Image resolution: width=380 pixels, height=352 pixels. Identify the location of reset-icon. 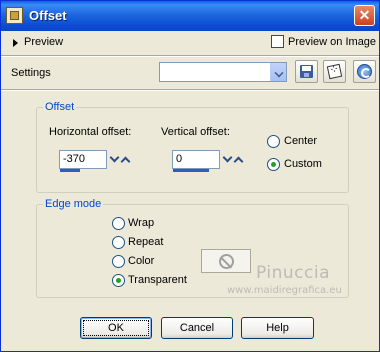
(364, 71).